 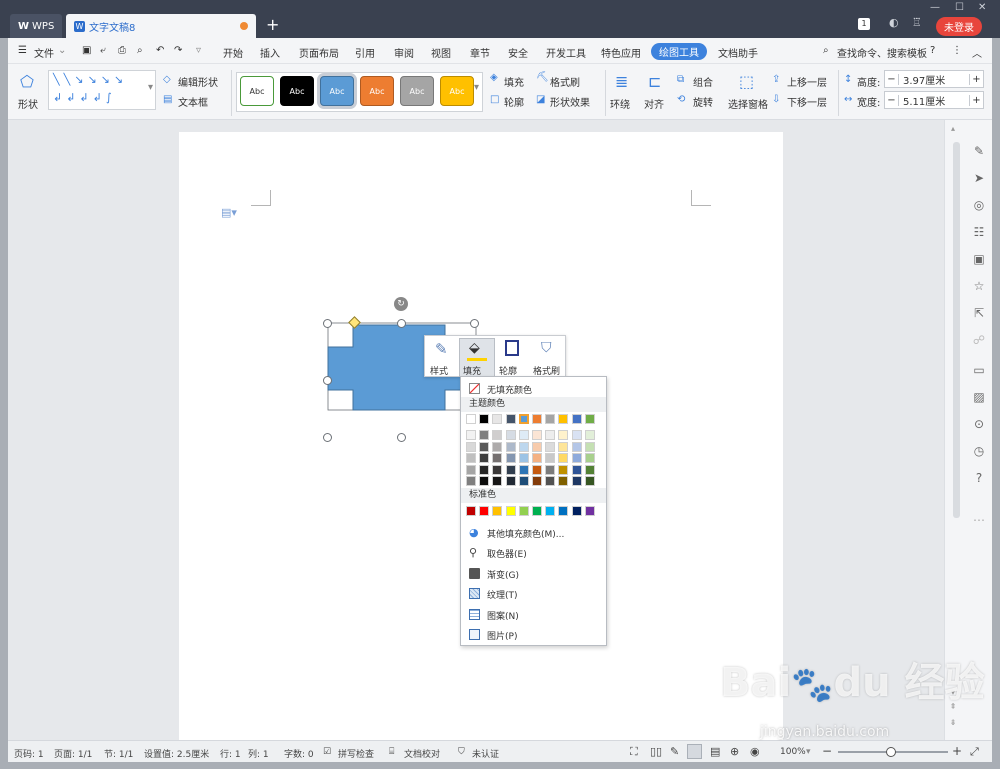 What do you see at coordinates (494, 77) in the screenshot?
I see `fill-icon: ◈` at bounding box center [494, 77].